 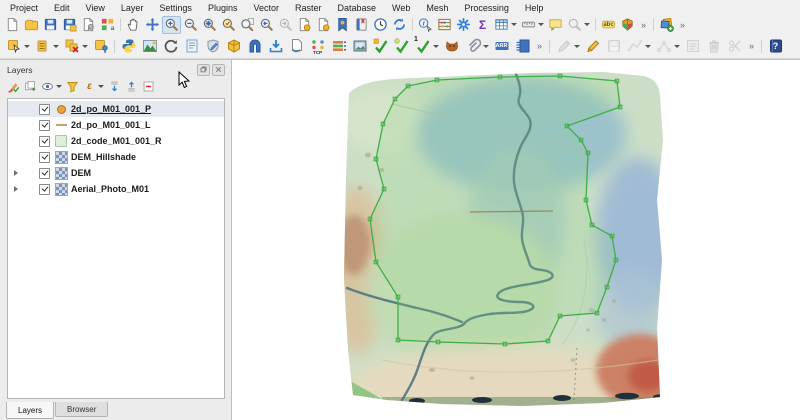 What do you see at coordinates (338, 46) in the screenshot?
I see `plugin-profile-stack-button` at bounding box center [338, 46].